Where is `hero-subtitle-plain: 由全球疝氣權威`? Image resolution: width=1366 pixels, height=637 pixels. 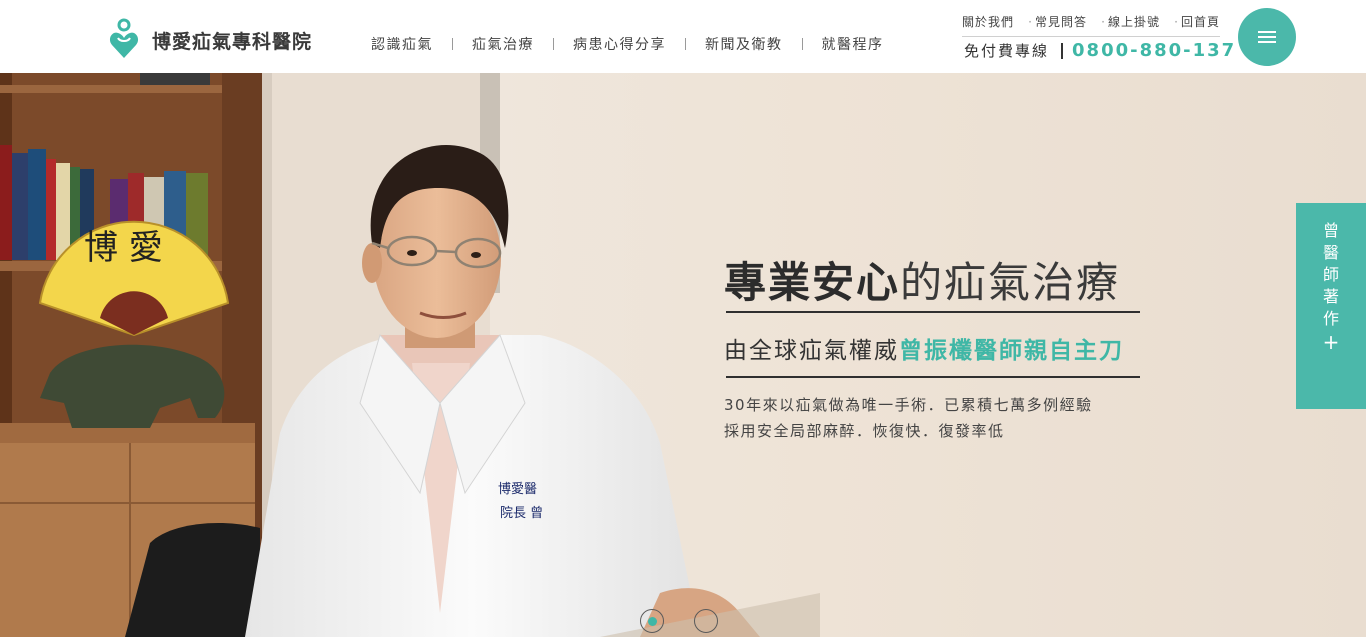 hero-subtitle-plain: 由全球疝氣權威 is located at coordinates (811, 351).